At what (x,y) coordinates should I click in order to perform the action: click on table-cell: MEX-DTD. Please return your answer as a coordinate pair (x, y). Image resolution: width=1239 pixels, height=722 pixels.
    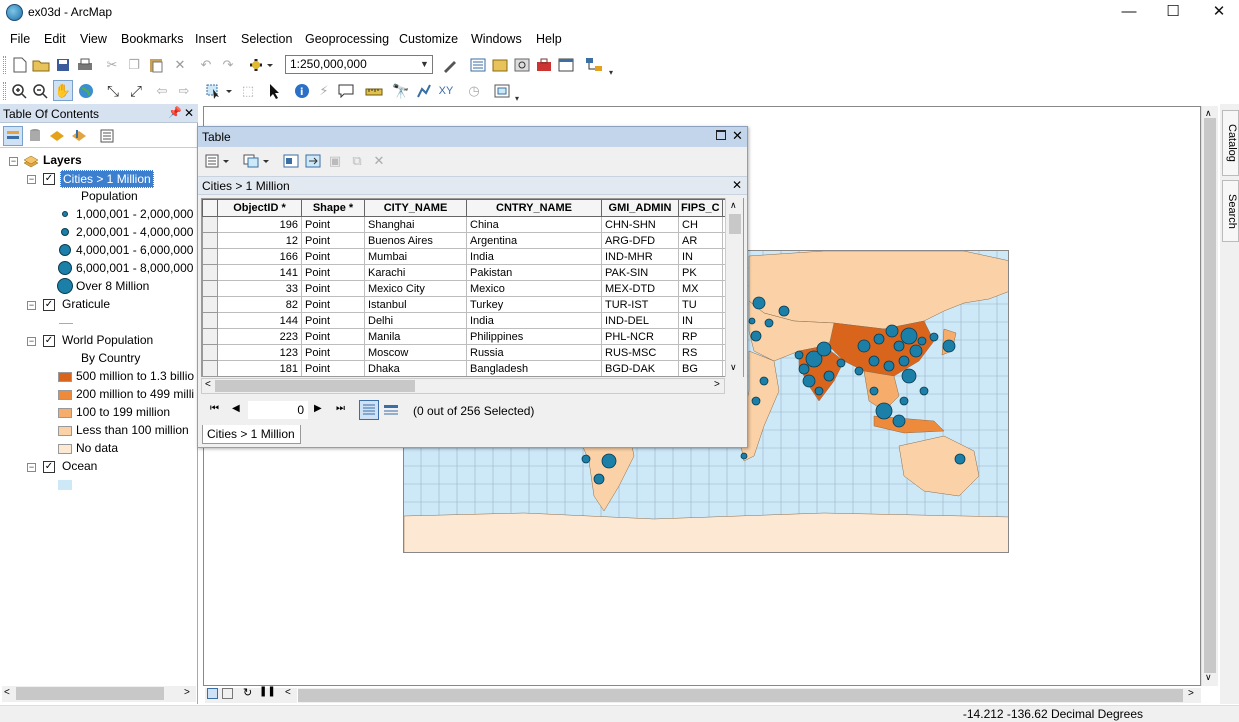
    Looking at the image, I should click on (640, 288).